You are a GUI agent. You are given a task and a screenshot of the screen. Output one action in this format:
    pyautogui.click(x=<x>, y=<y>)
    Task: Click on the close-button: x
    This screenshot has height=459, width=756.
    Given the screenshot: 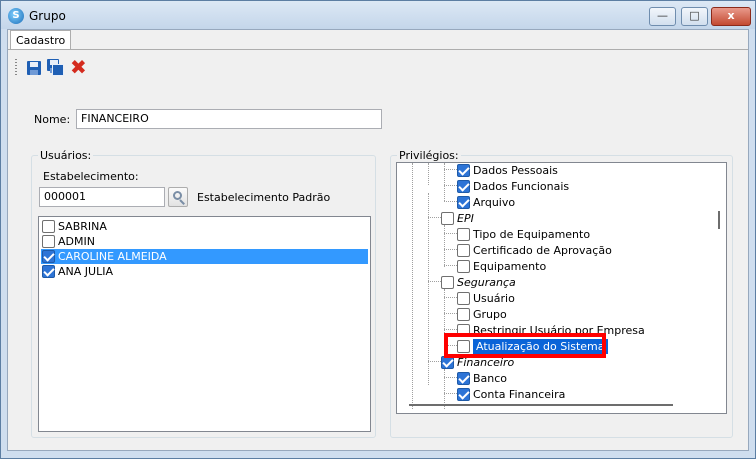 What is the action you would take?
    pyautogui.click(x=731, y=16)
    